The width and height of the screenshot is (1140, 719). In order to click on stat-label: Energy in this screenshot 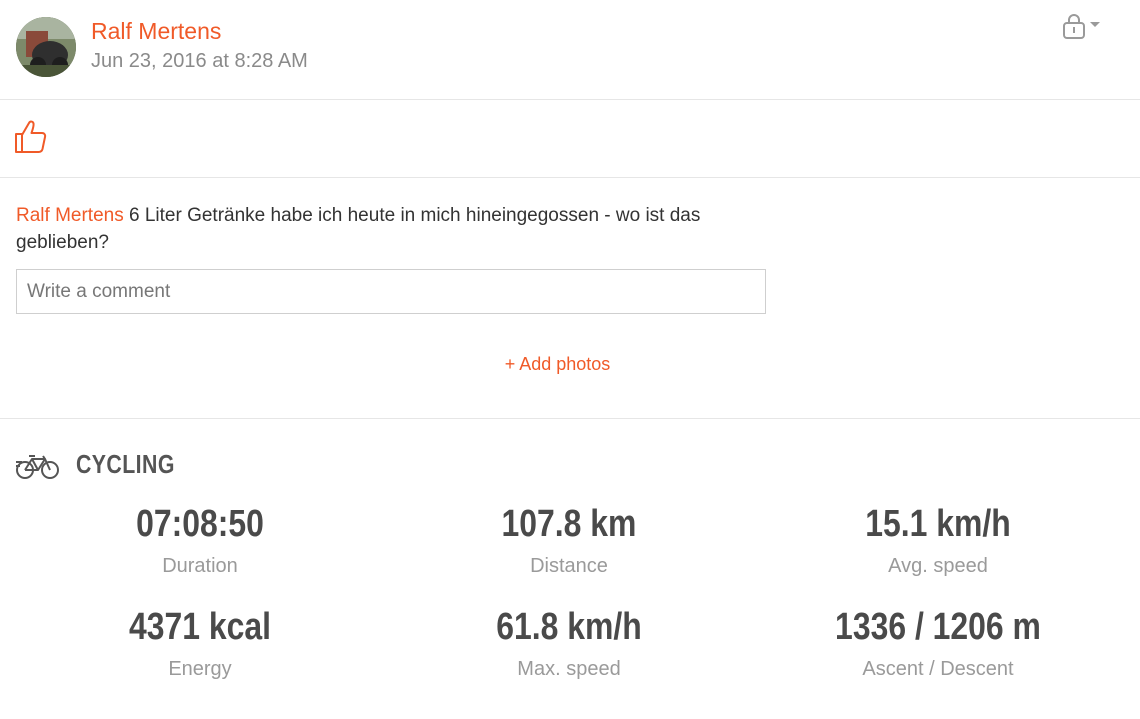, I will do `click(200, 669)`.